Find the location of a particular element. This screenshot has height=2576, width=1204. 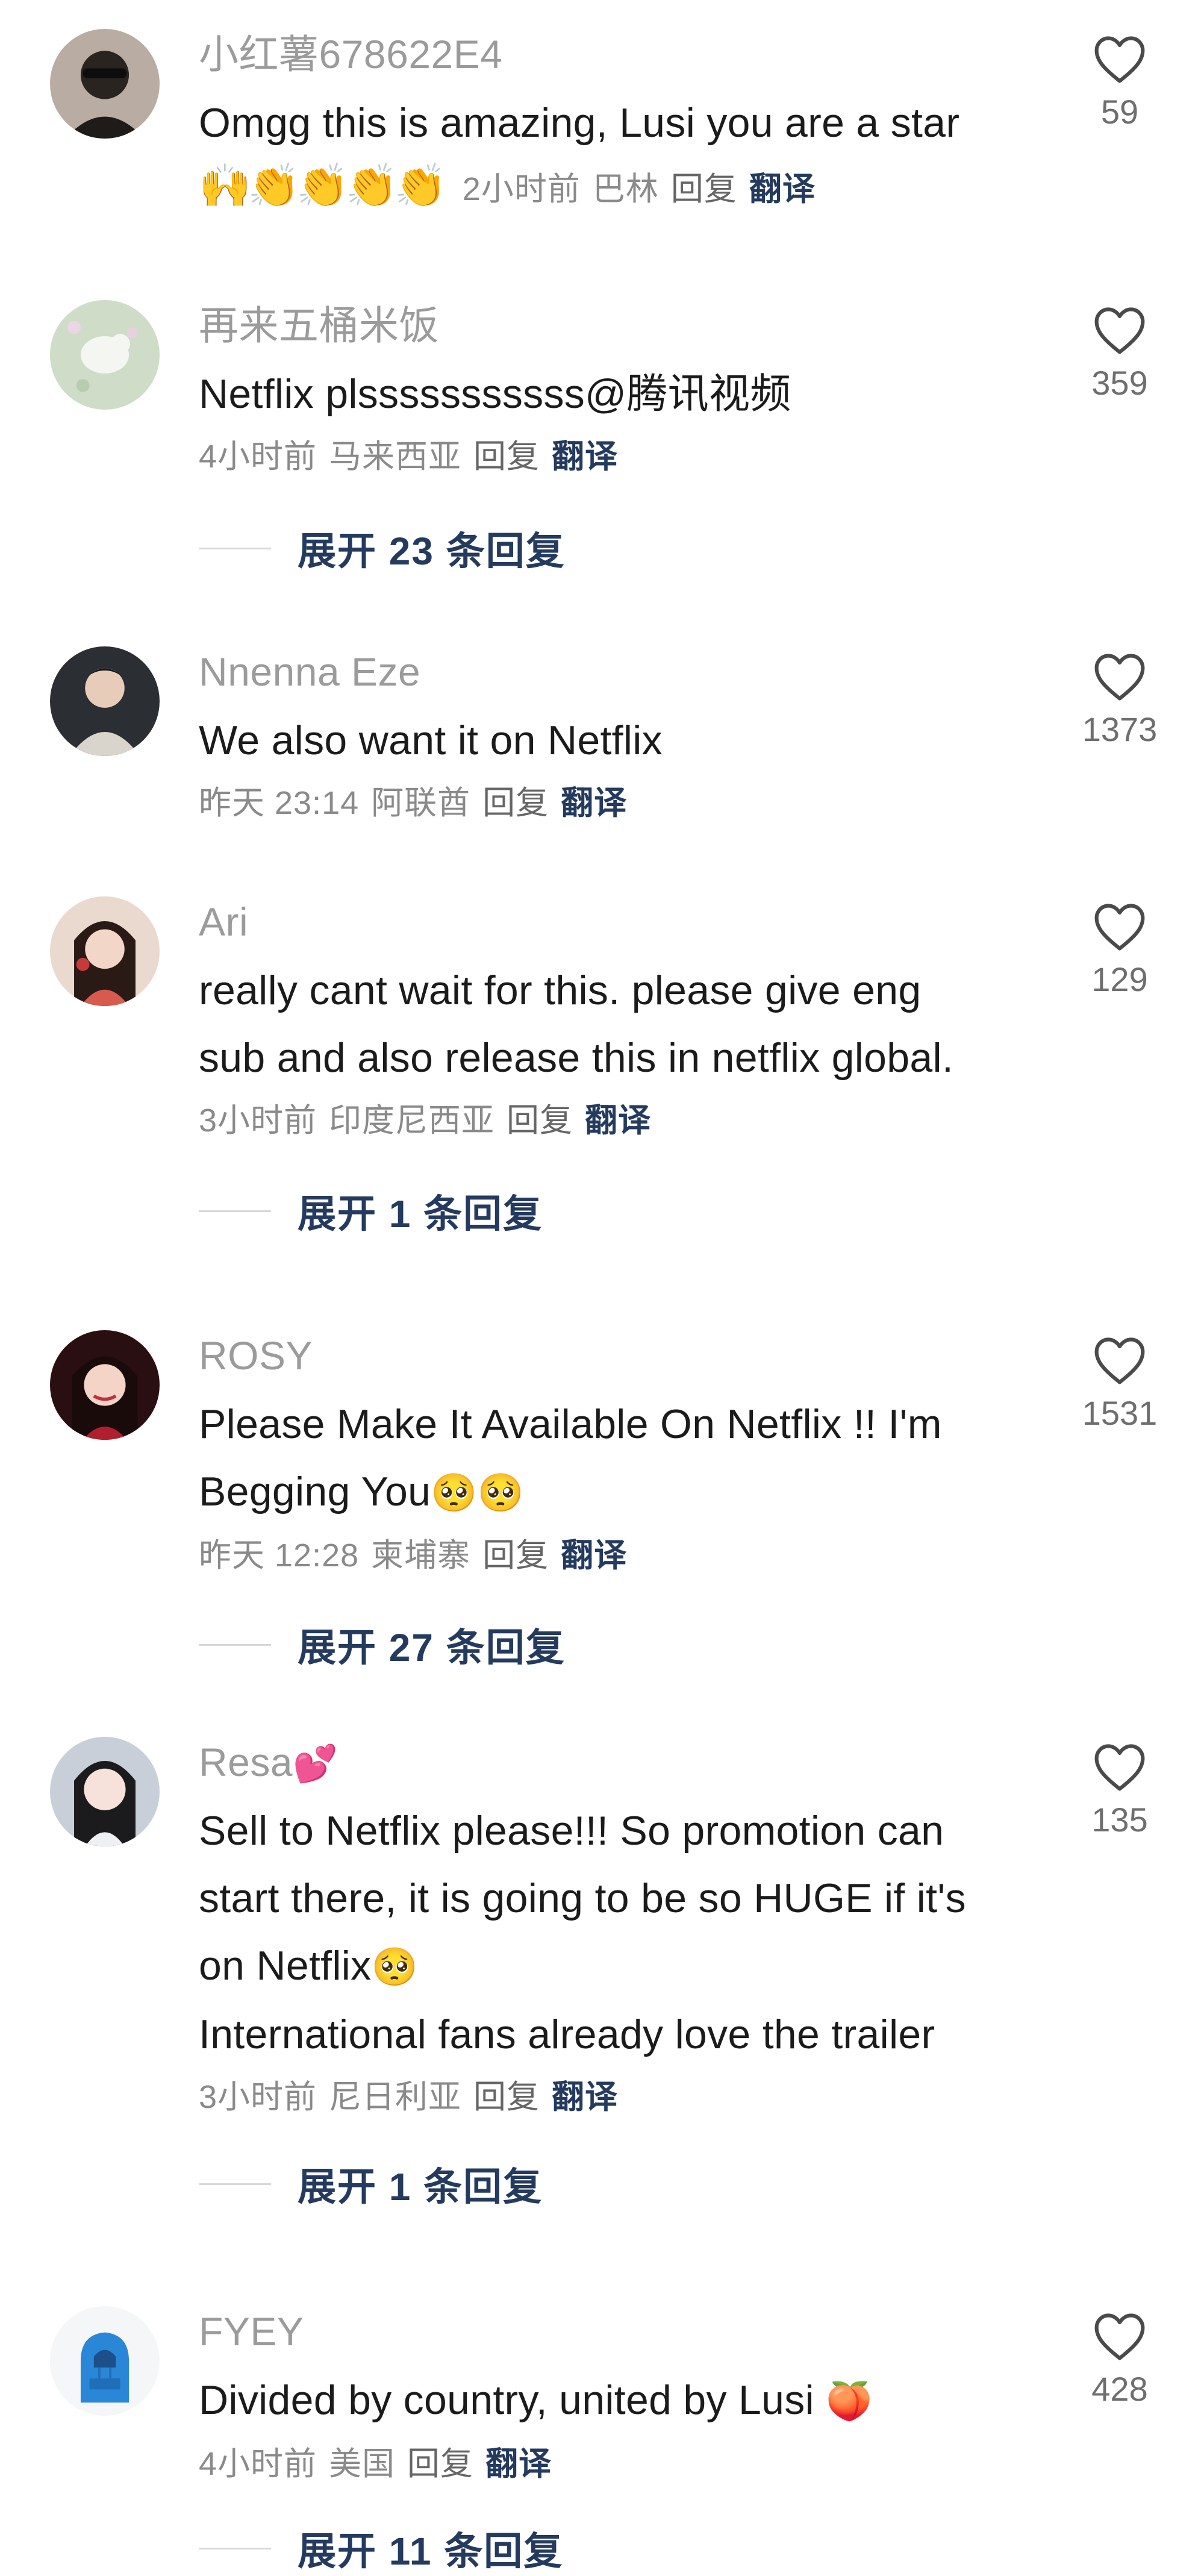

like-button: 59 is located at coordinates (1119, 83).